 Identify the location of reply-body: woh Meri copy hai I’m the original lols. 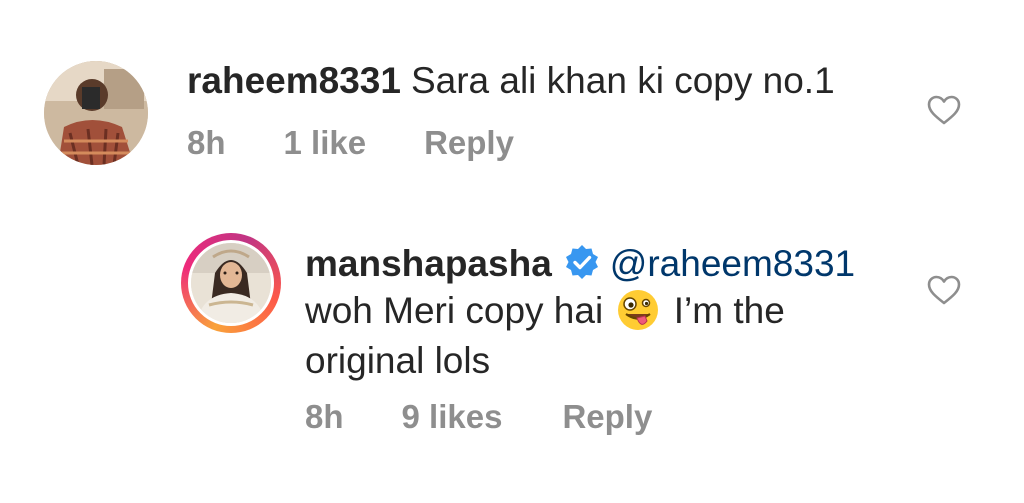
(585, 336).